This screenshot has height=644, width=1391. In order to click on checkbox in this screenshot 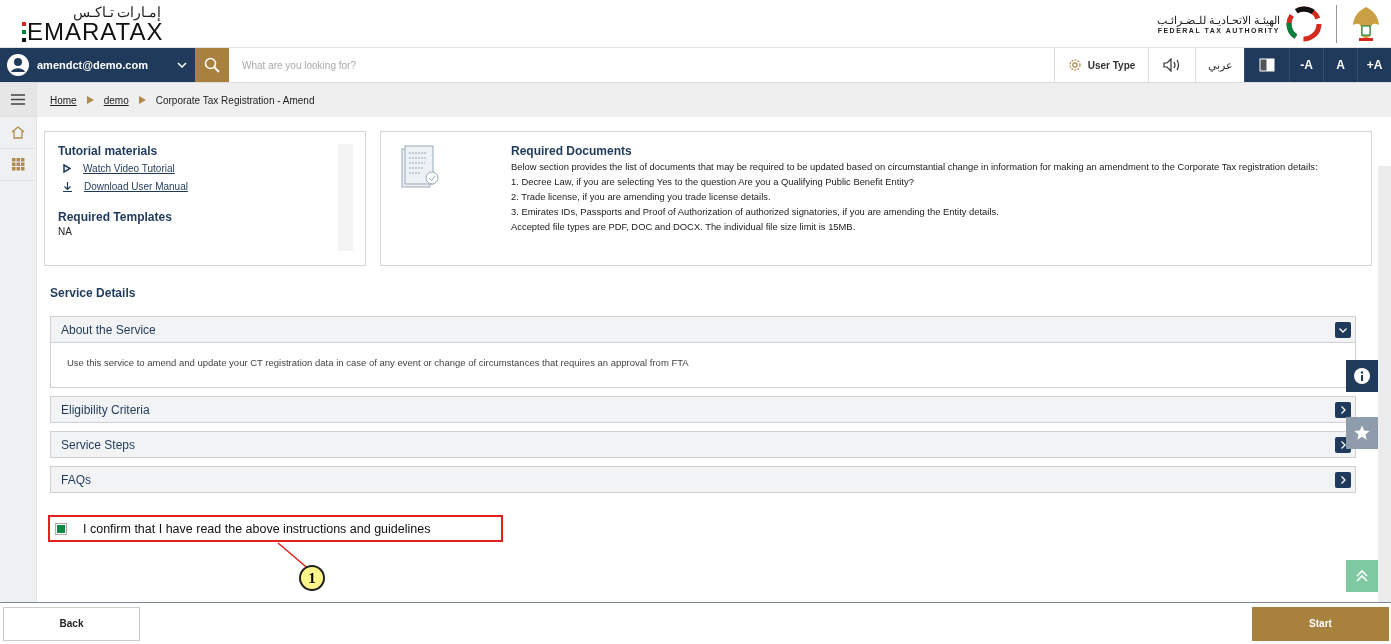, I will do `click(61, 528)`.